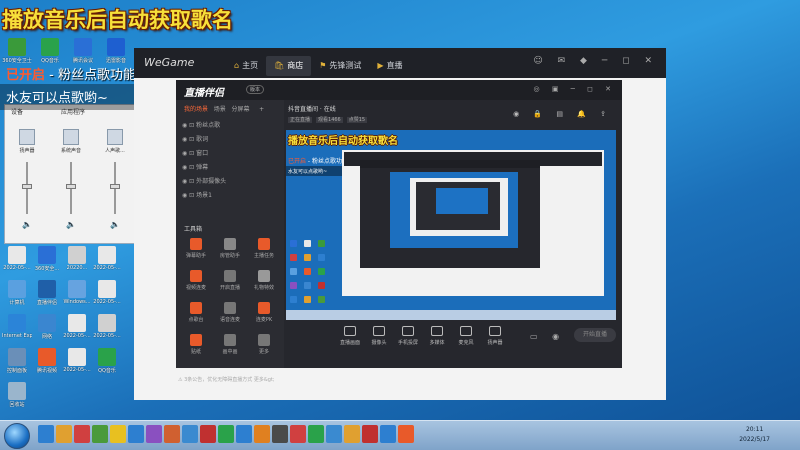  What do you see at coordinates (230, 316) in the screenshot?
I see `toolbox-item: 语音连麦` at bounding box center [230, 316].